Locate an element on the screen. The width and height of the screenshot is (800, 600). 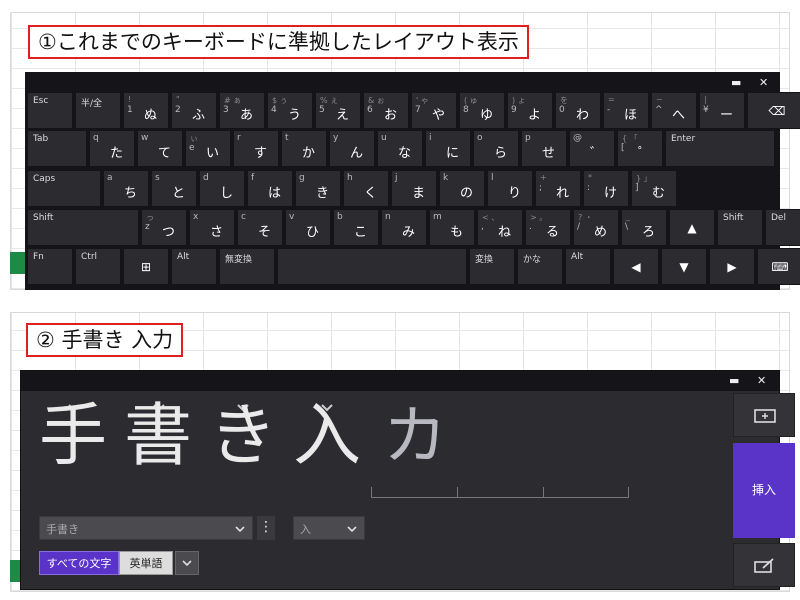
recognized-char: 入 is located at coordinates (327, 437).